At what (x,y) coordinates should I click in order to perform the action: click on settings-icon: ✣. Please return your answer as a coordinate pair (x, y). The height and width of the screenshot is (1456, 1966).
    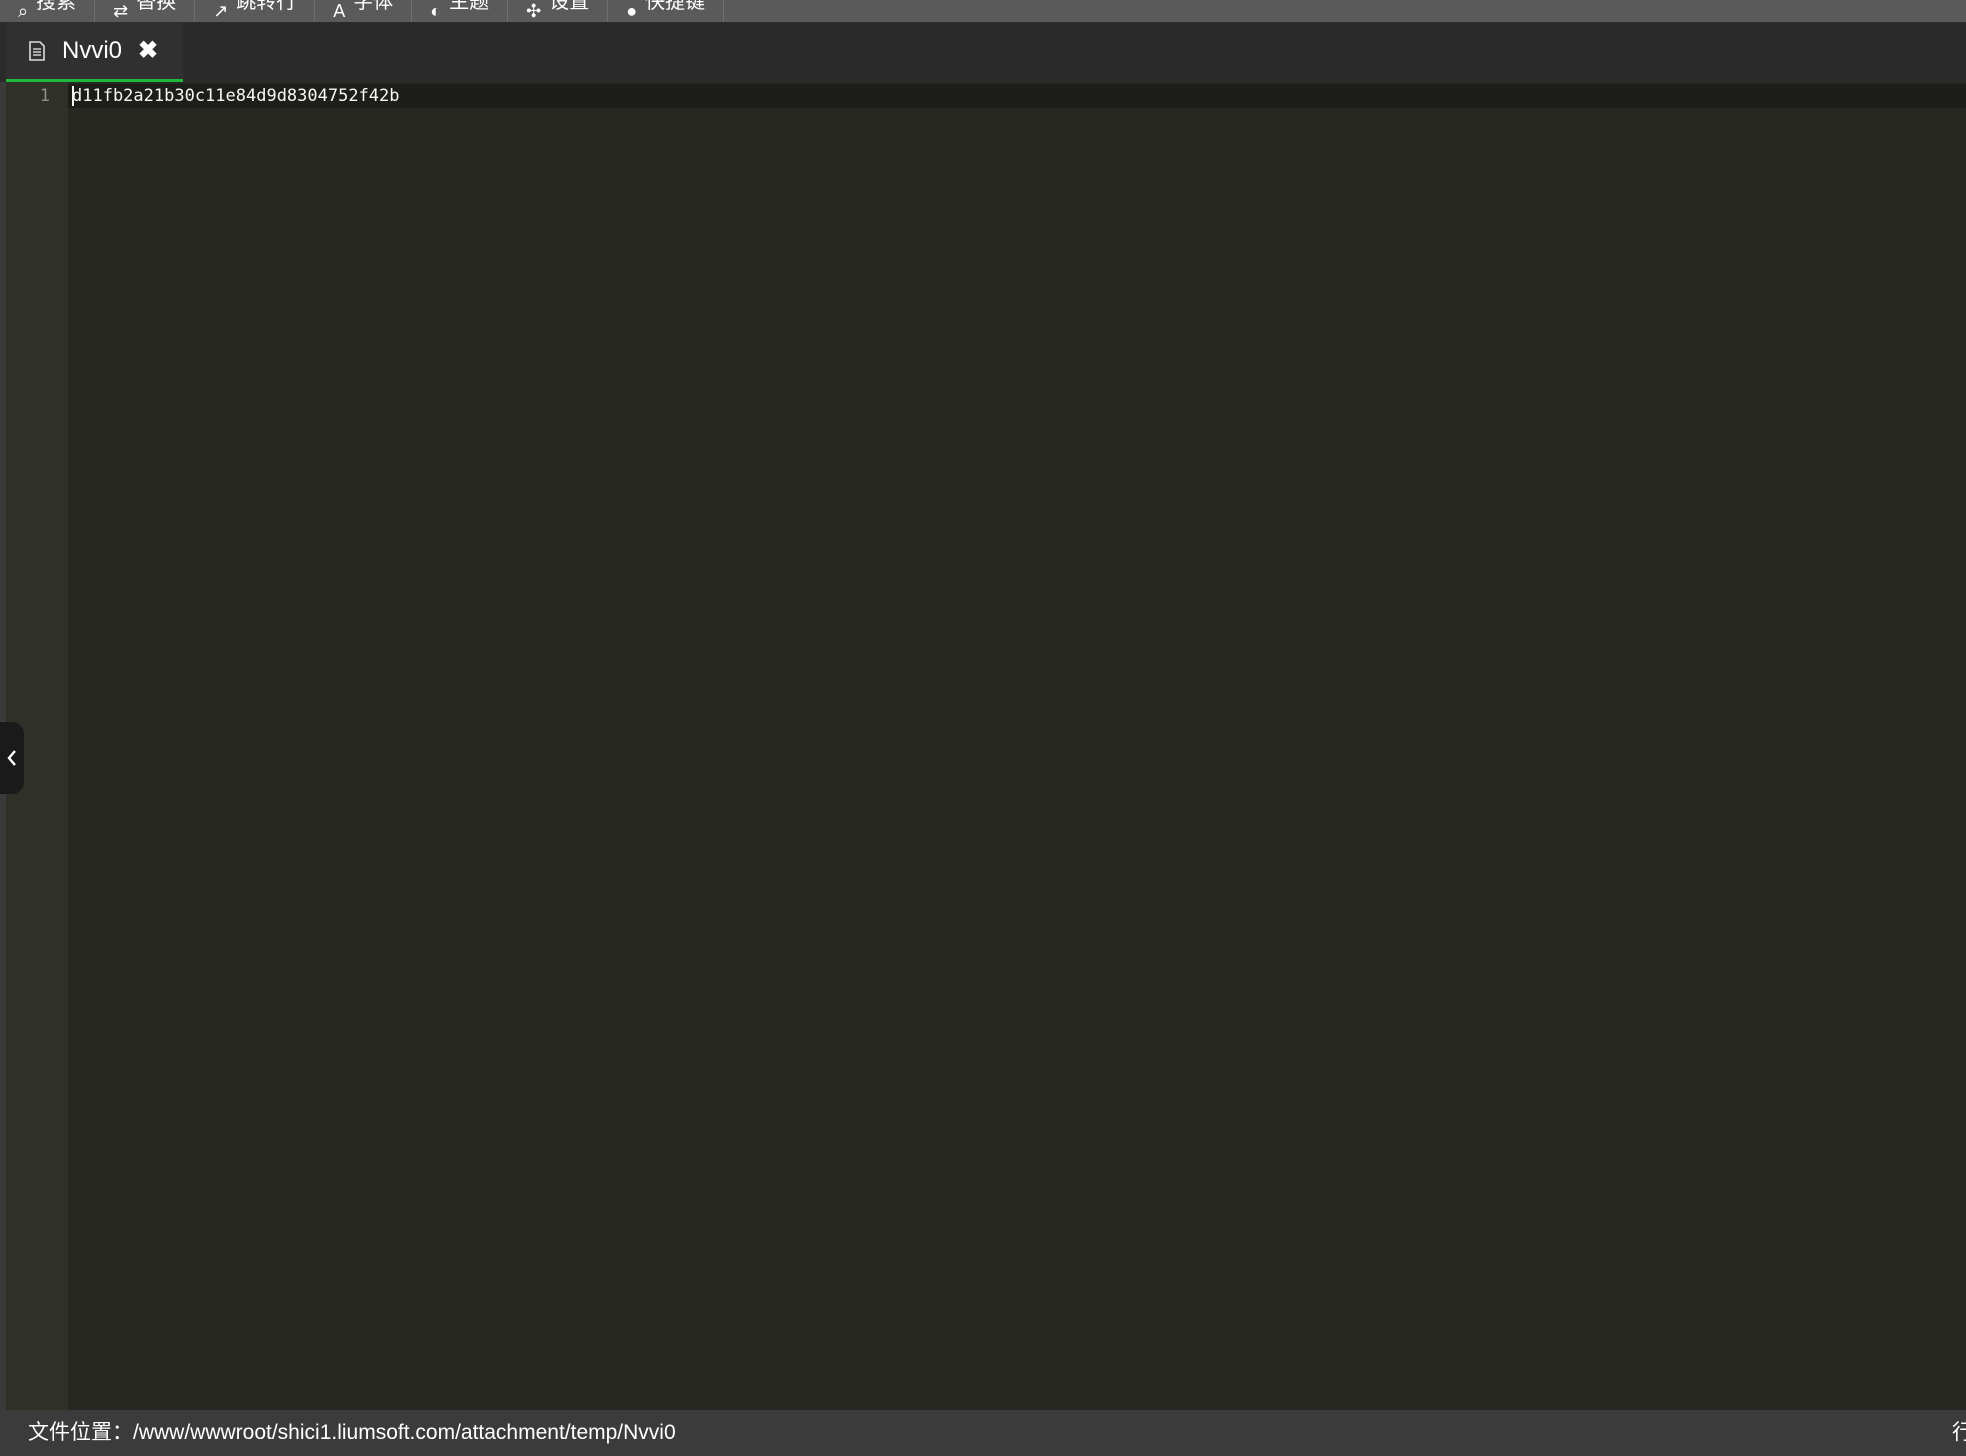
    Looking at the image, I should click on (534, 11).